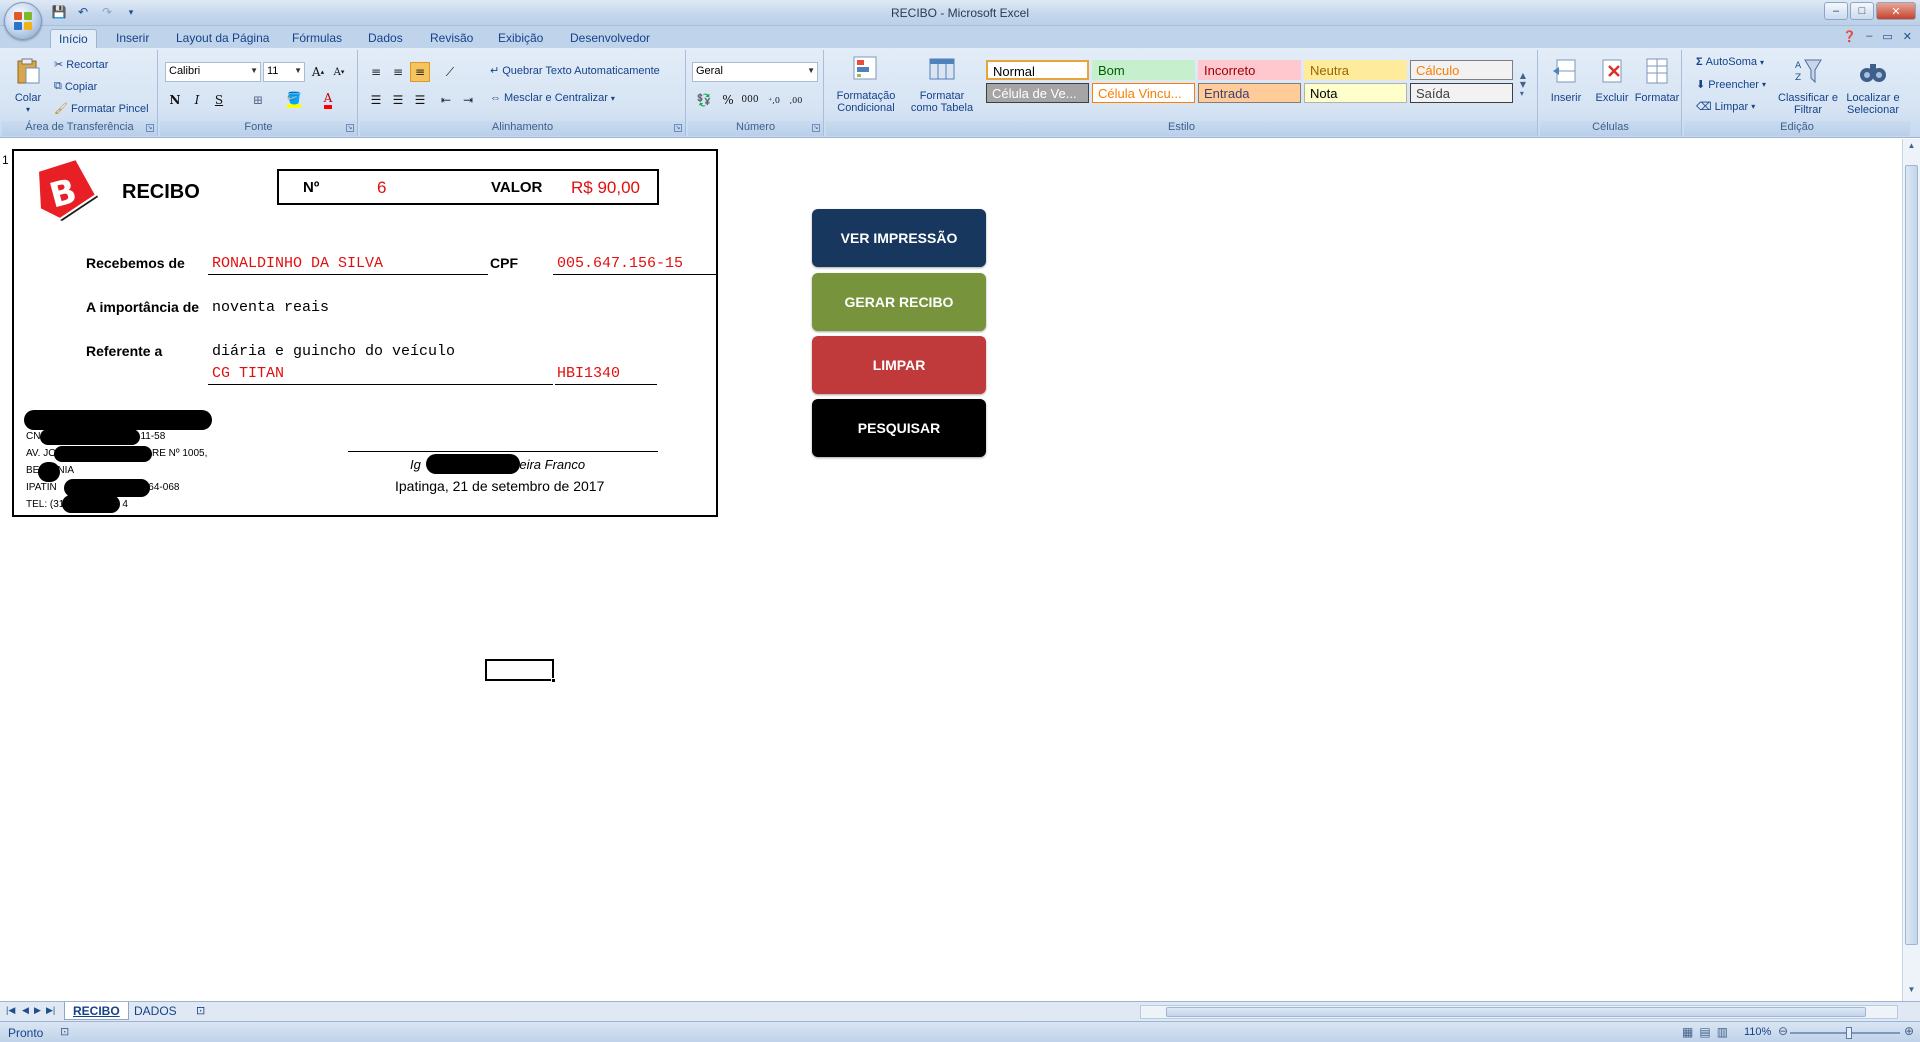  I want to click on fill-button: ⬇ Preencher ▾, so click(1731, 85).